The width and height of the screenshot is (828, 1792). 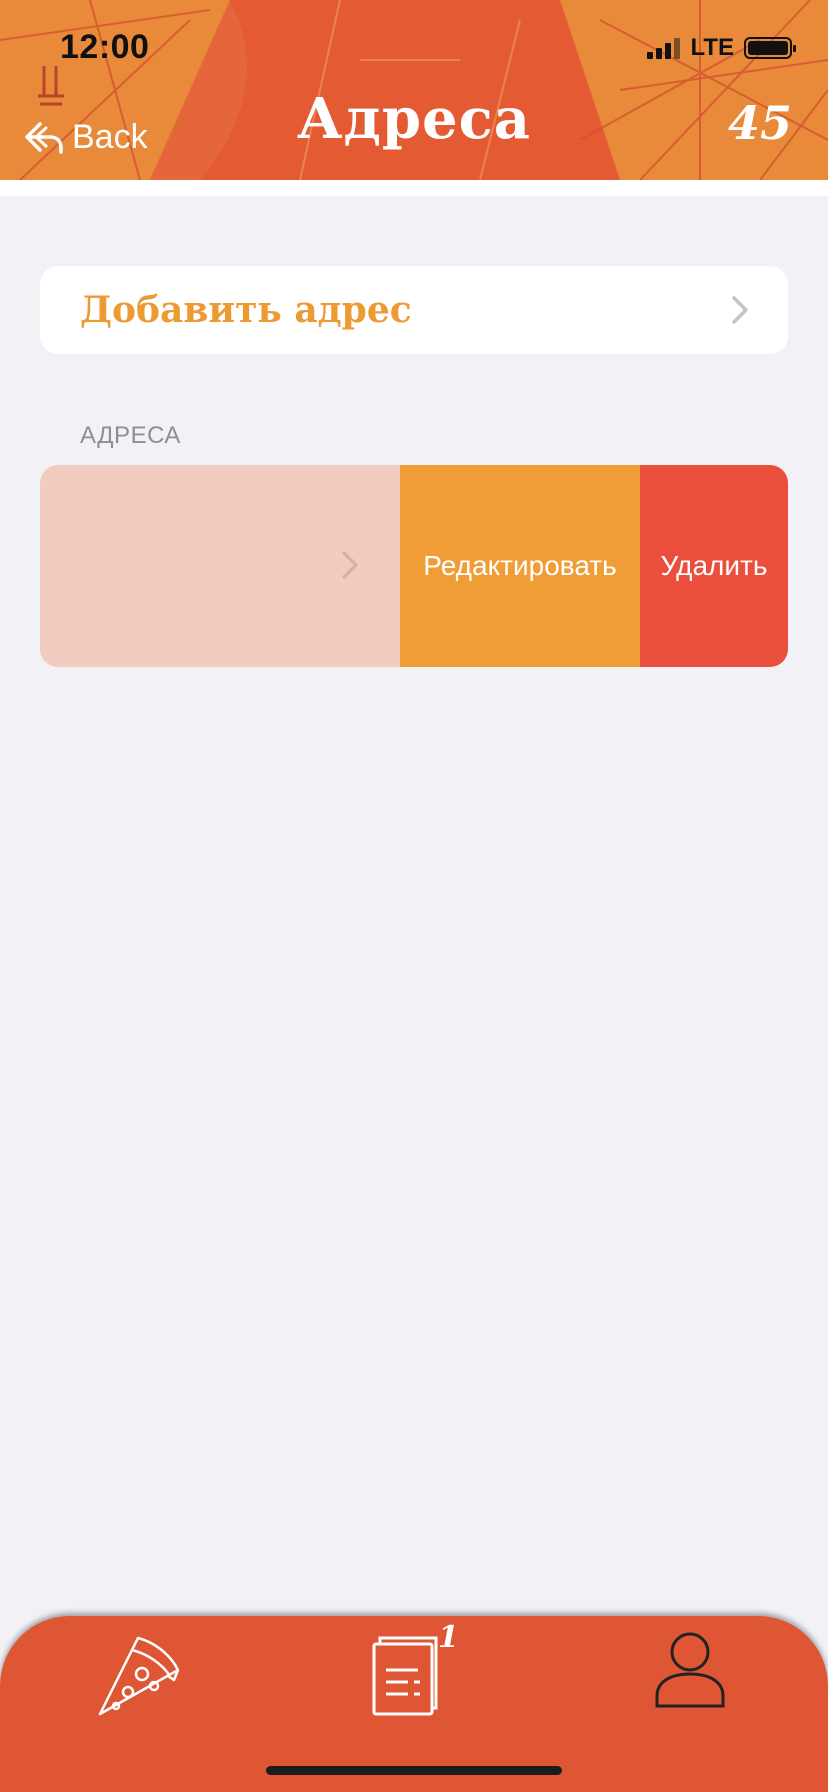 I want to click on signal-icon, so click(x=664, y=48).